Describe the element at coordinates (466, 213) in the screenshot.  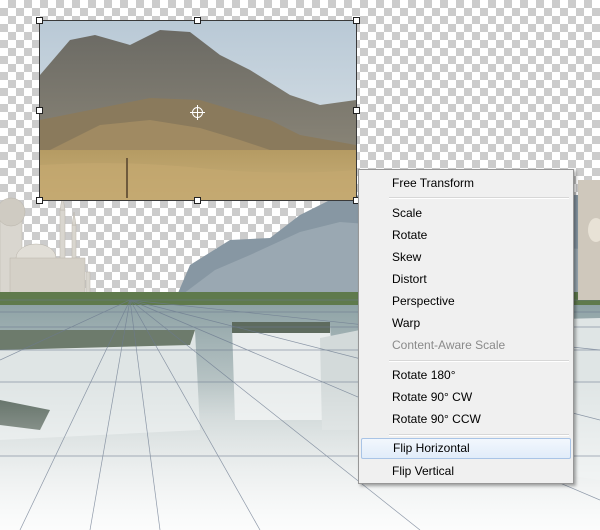
I see `menu-item-scale: Scale` at that location.